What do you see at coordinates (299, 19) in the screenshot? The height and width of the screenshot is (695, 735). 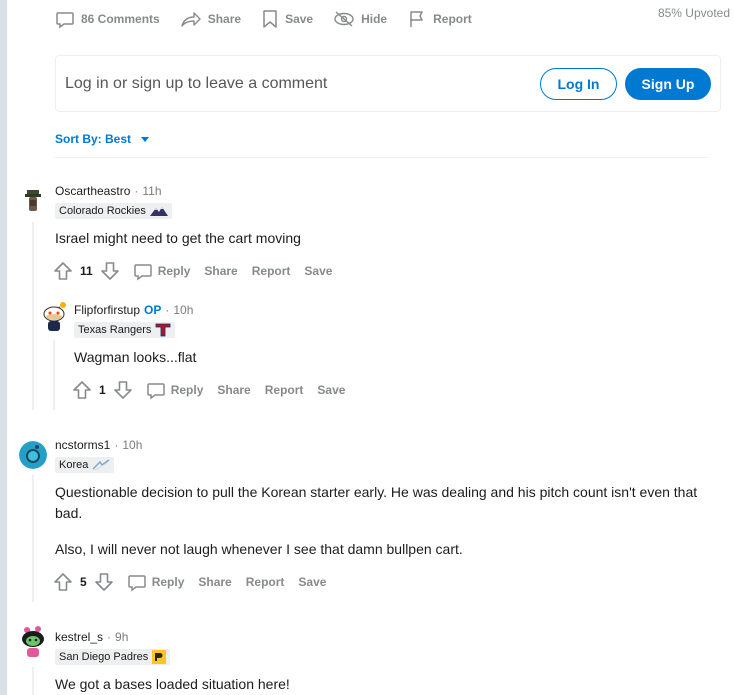 I see `save-label: Save` at bounding box center [299, 19].